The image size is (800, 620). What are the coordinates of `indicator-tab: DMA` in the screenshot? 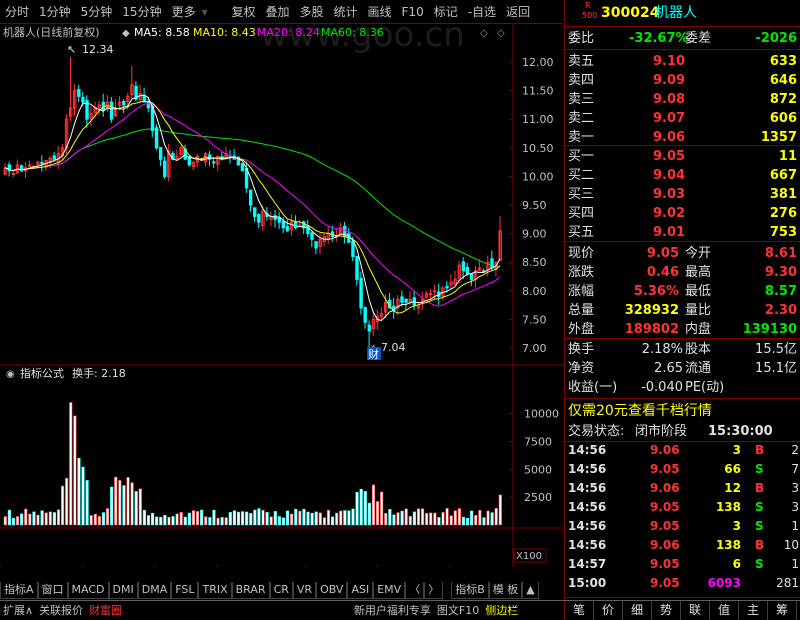 It's located at (154, 590).